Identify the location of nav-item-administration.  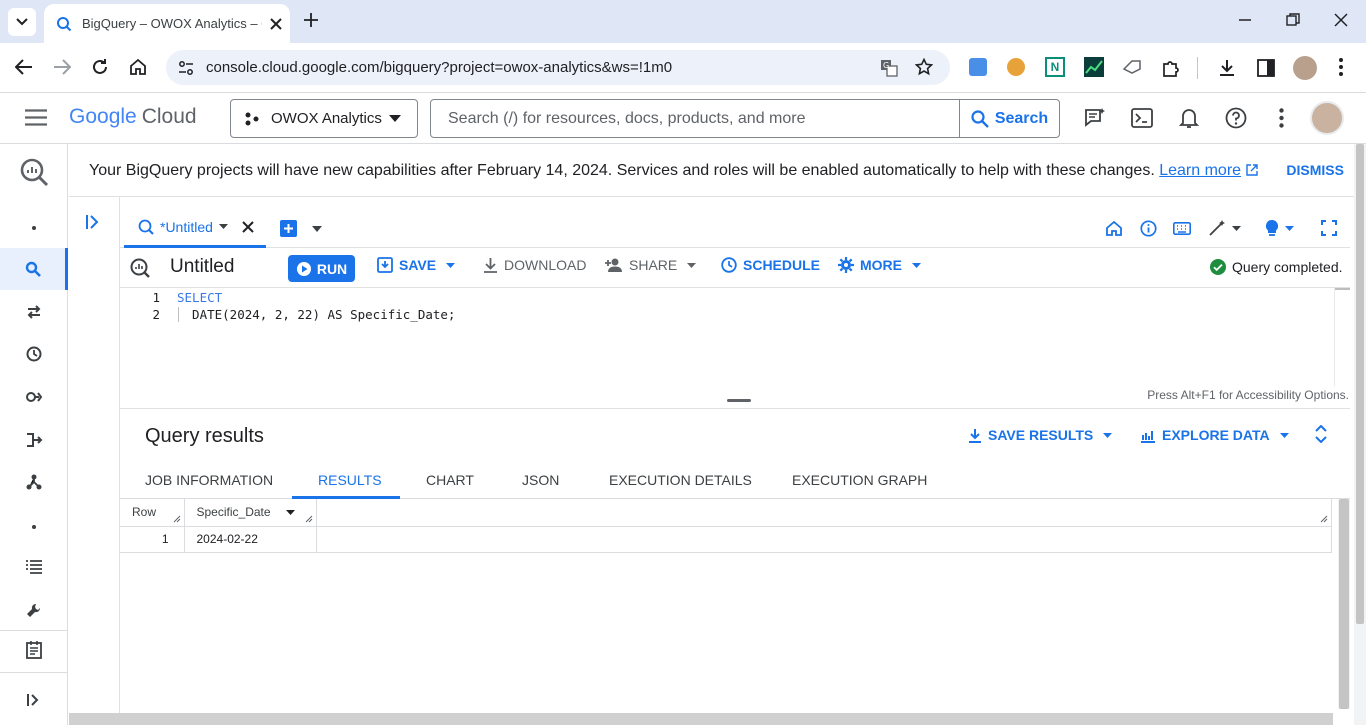
(34, 610).